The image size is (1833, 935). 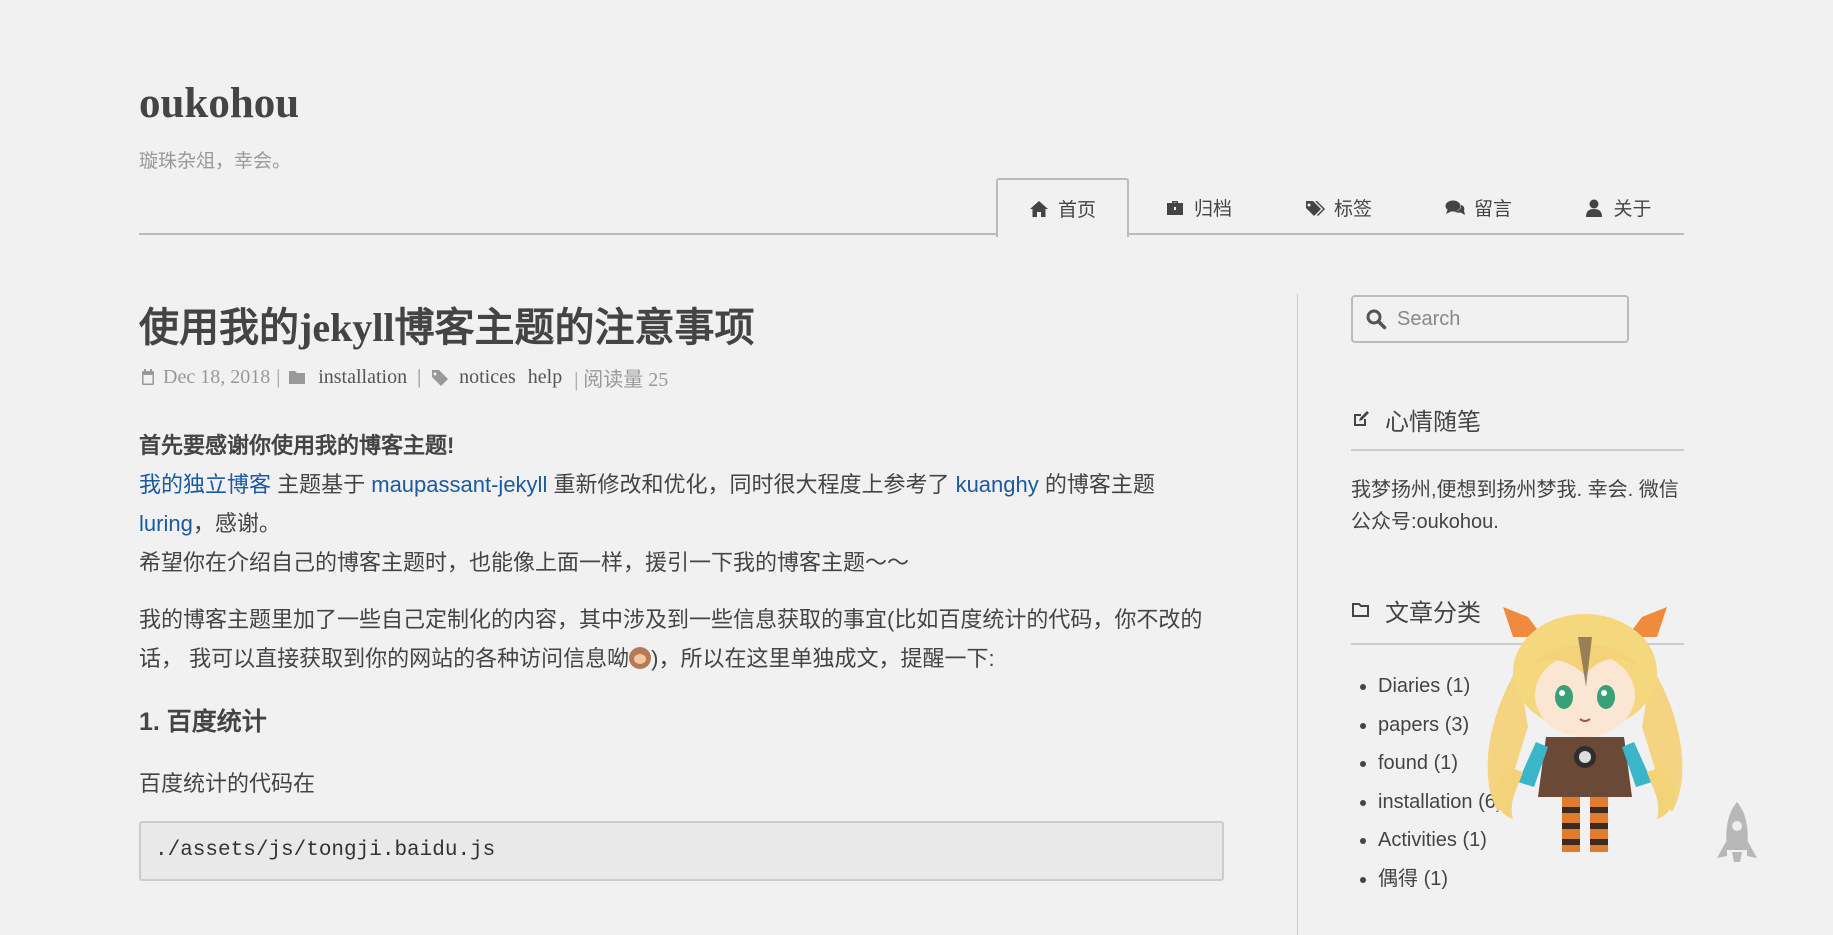 I want to click on nav-label: 归档, so click(x=1212, y=209).